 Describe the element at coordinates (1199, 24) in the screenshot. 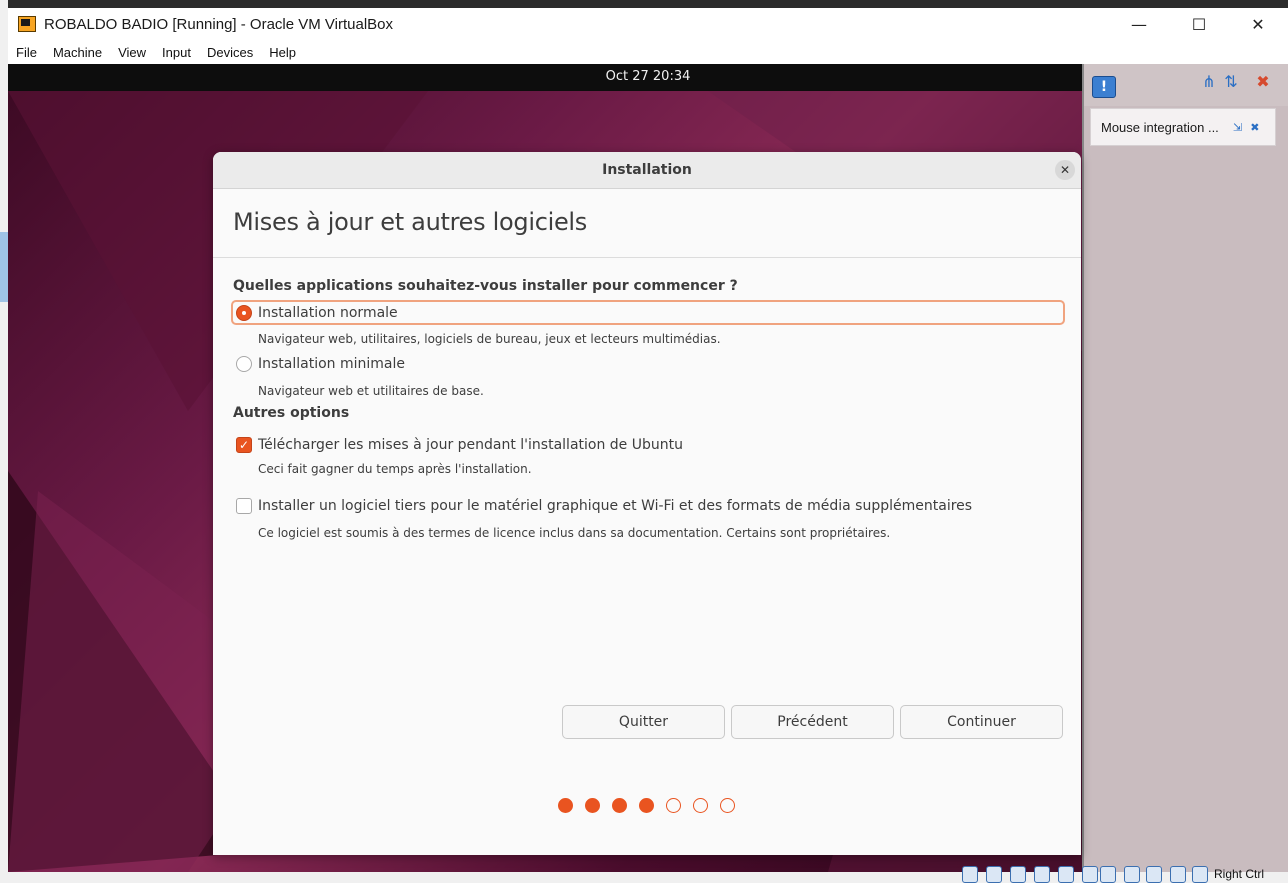

I see `maximize-button: ☐` at that location.